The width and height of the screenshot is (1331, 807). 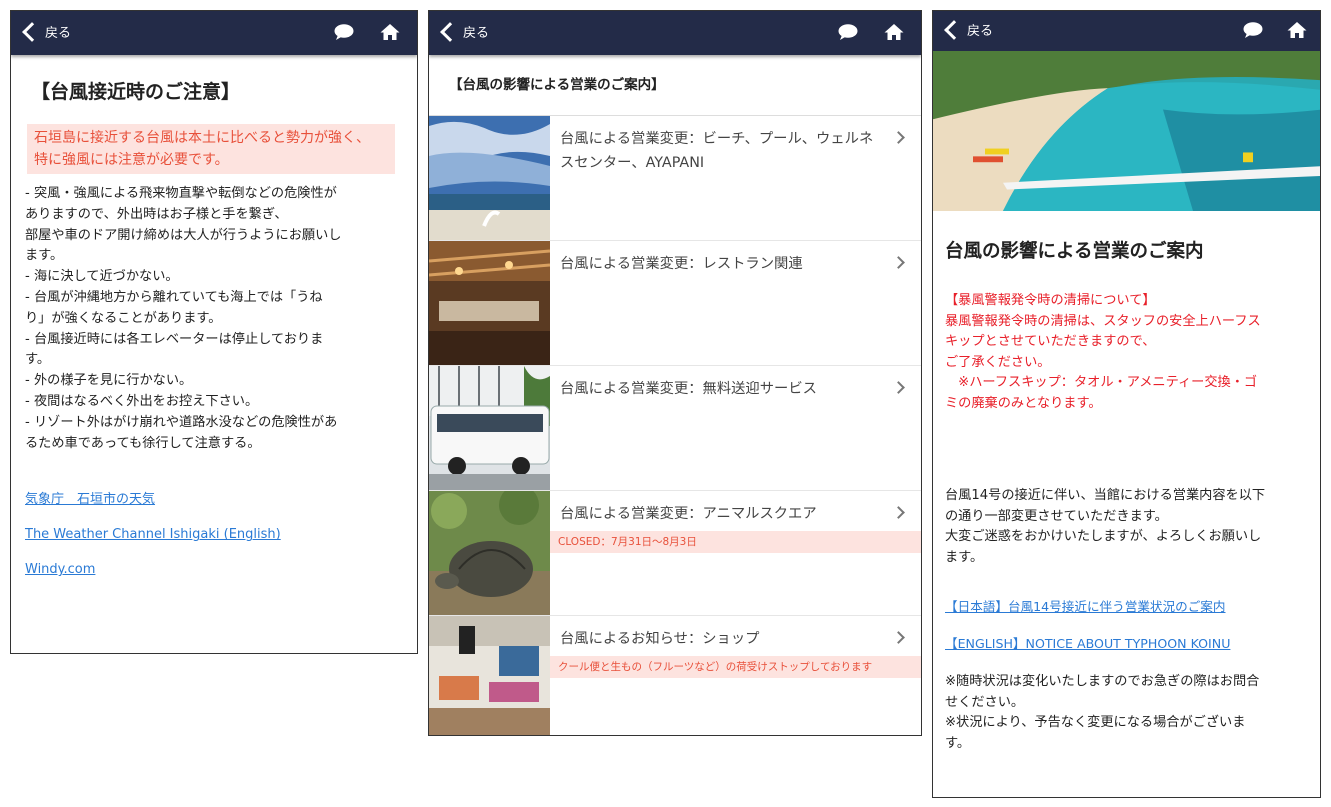 What do you see at coordinates (489, 178) in the screenshot?
I see `beach-thumbnail` at bounding box center [489, 178].